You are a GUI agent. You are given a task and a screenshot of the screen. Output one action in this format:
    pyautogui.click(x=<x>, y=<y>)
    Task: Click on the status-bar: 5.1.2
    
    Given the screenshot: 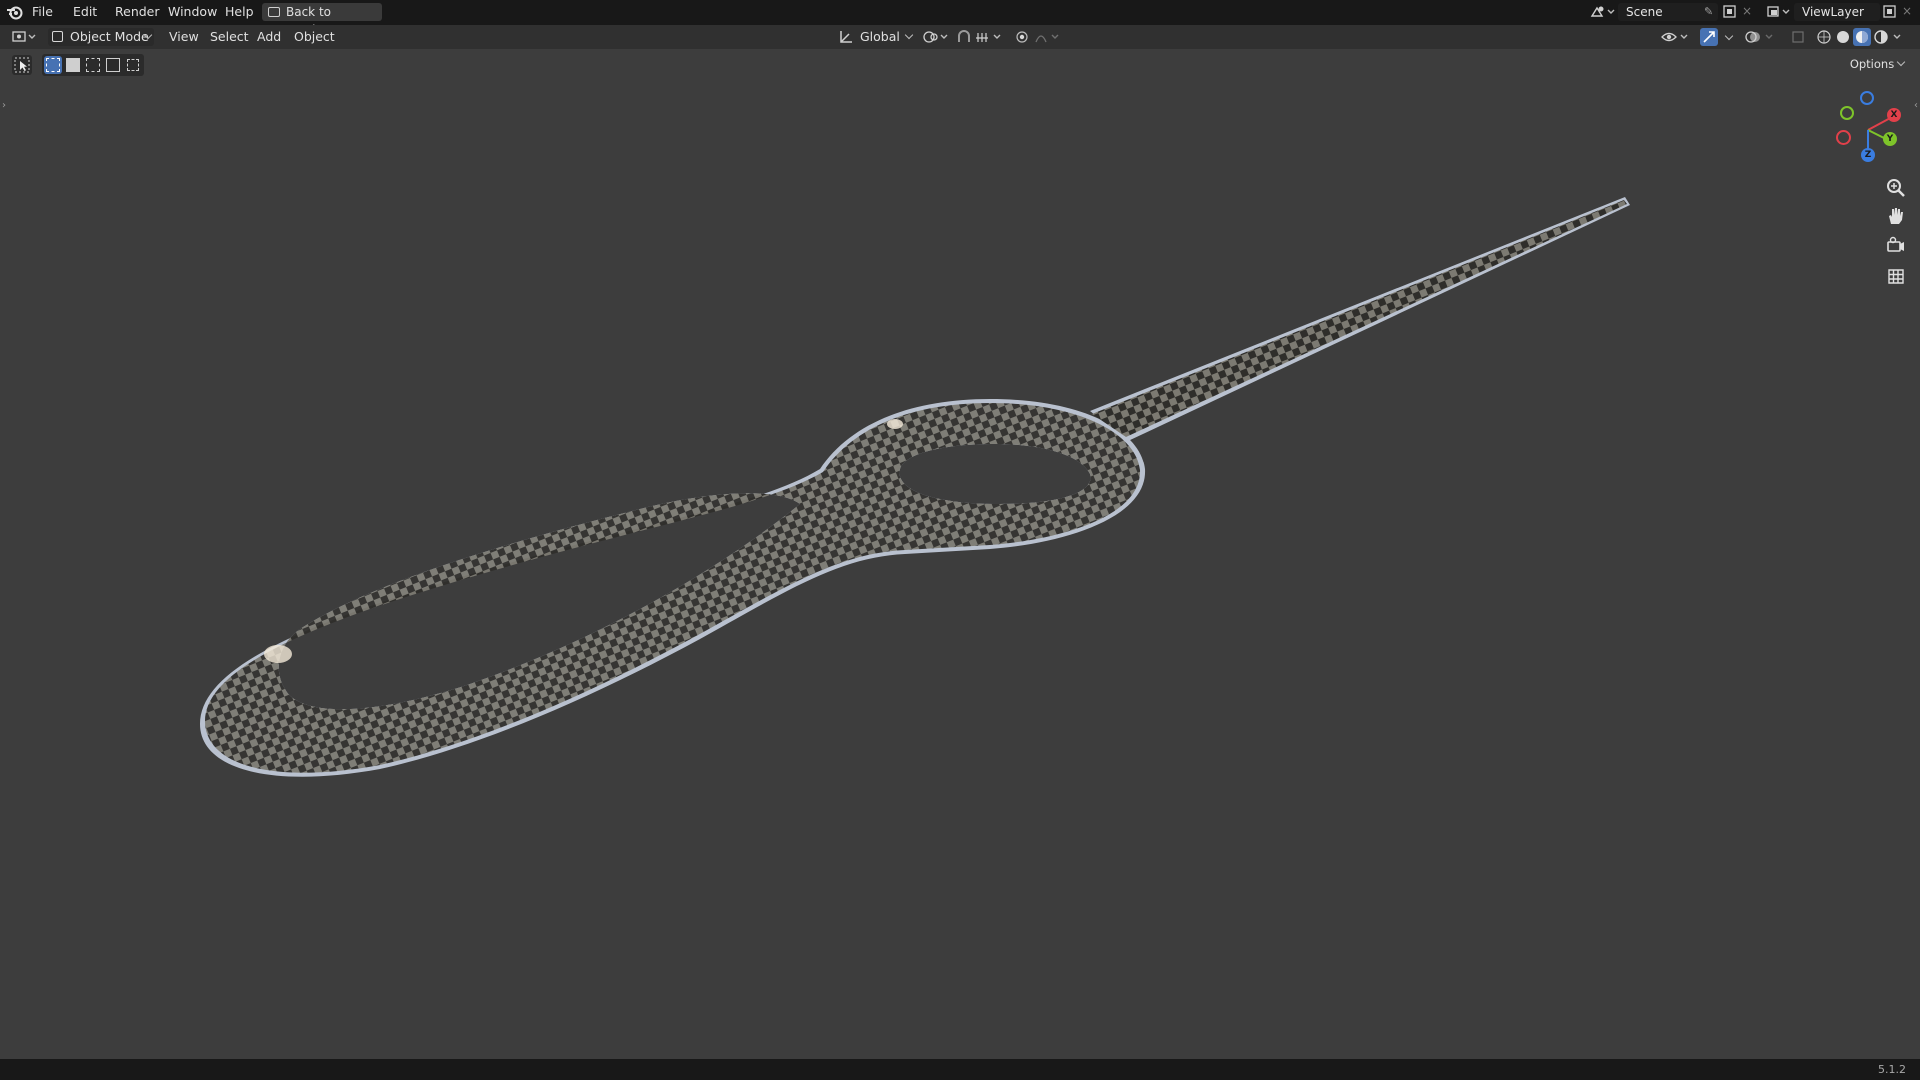 What is the action you would take?
    pyautogui.click(x=960, y=1069)
    